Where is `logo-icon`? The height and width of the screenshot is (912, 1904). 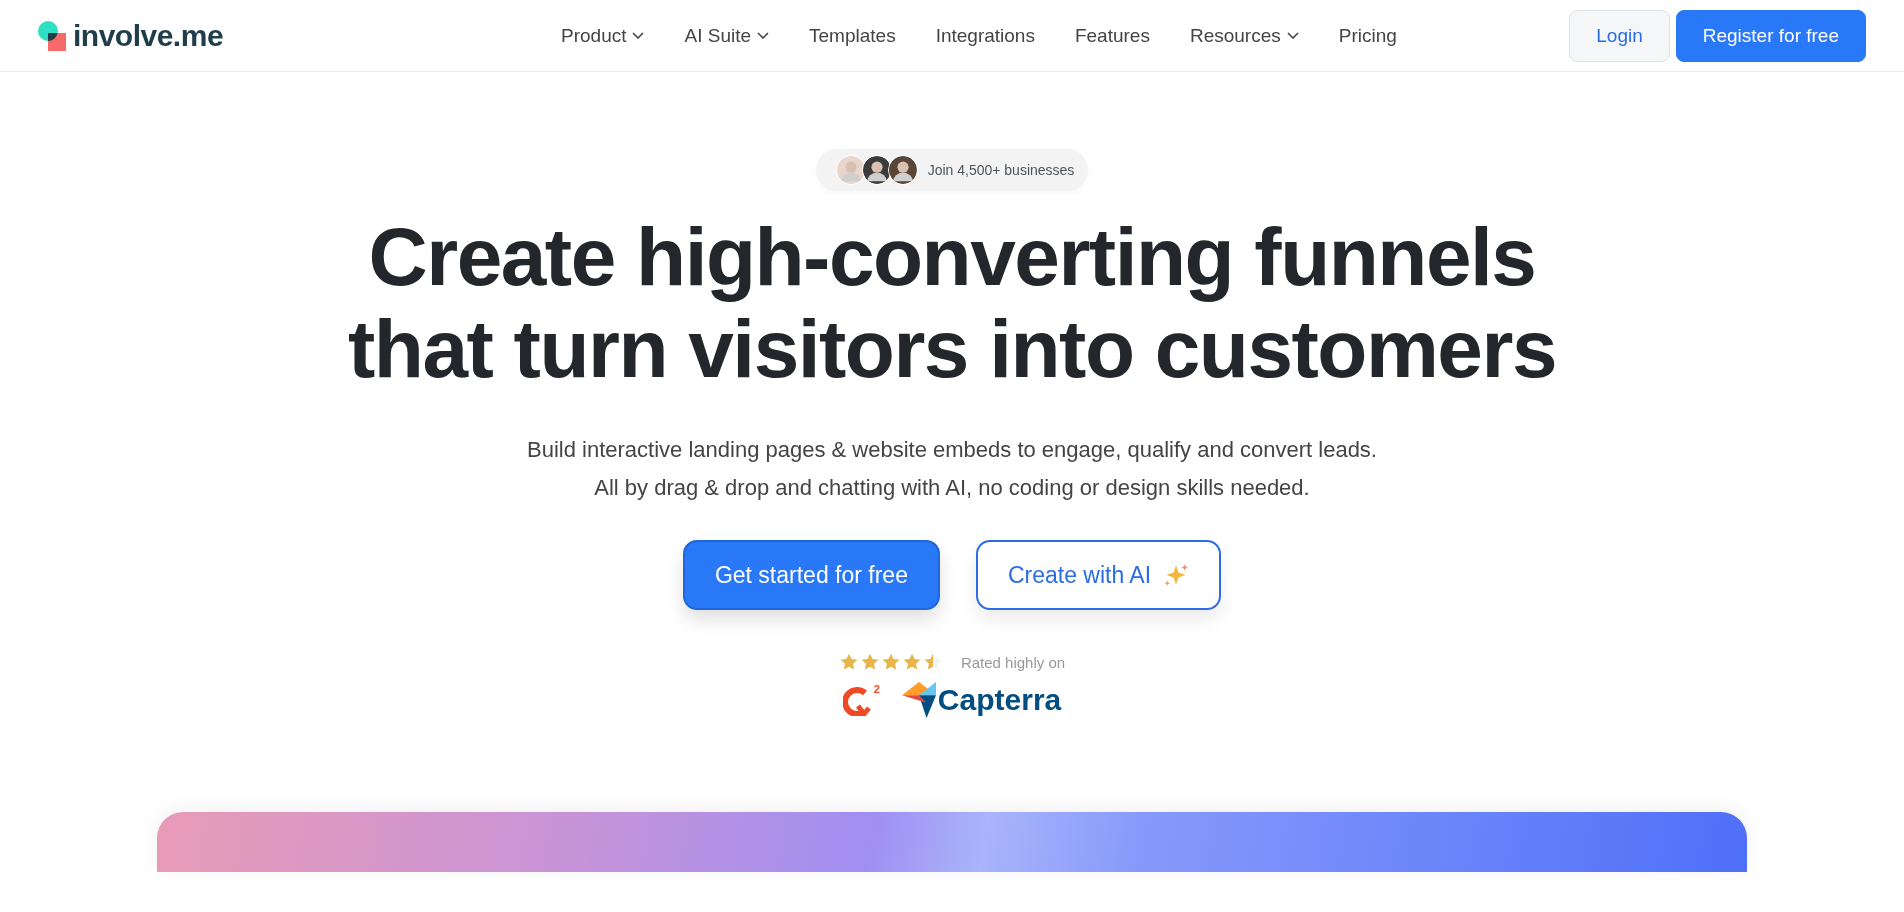
logo-icon is located at coordinates (52, 35).